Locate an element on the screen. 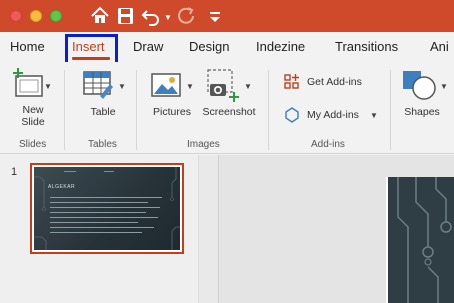 The width and height of the screenshot is (454, 303). my-addins-label: My Add-ins is located at coordinates (333, 115).